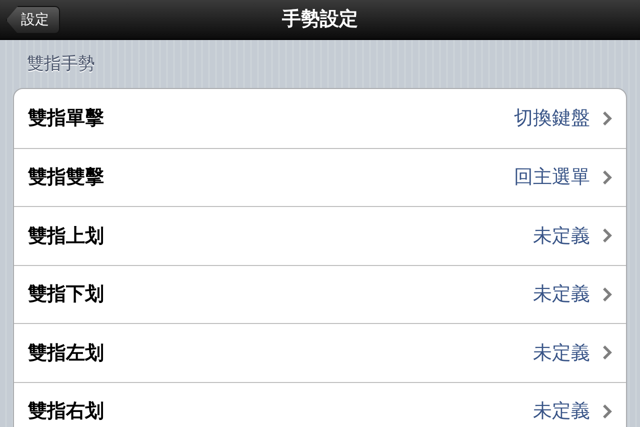 The height and width of the screenshot is (427, 640). I want to click on settings-row: 雙指下划 未定義, so click(320, 293).